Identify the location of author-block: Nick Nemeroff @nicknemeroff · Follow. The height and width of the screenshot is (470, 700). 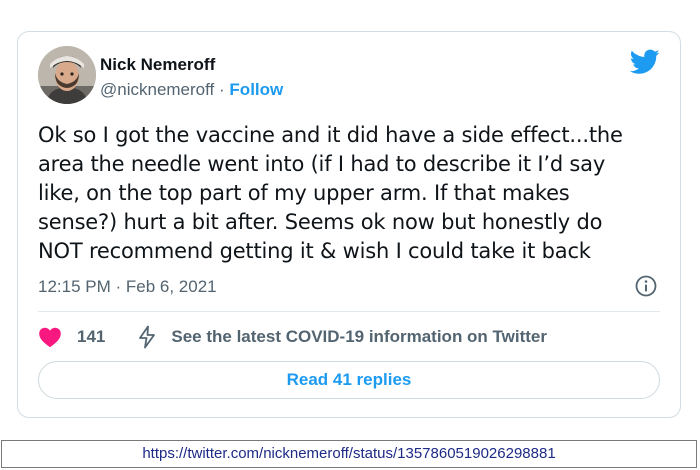
(191, 77).